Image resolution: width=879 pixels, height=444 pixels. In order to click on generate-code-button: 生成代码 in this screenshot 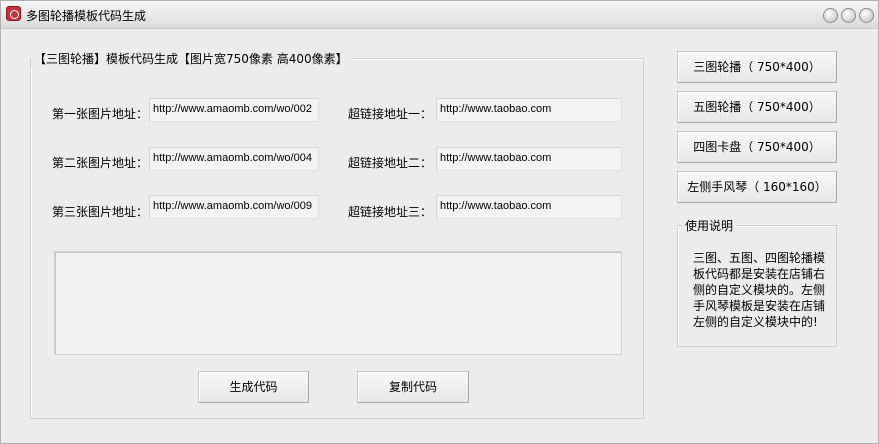, I will do `click(253, 387)`.